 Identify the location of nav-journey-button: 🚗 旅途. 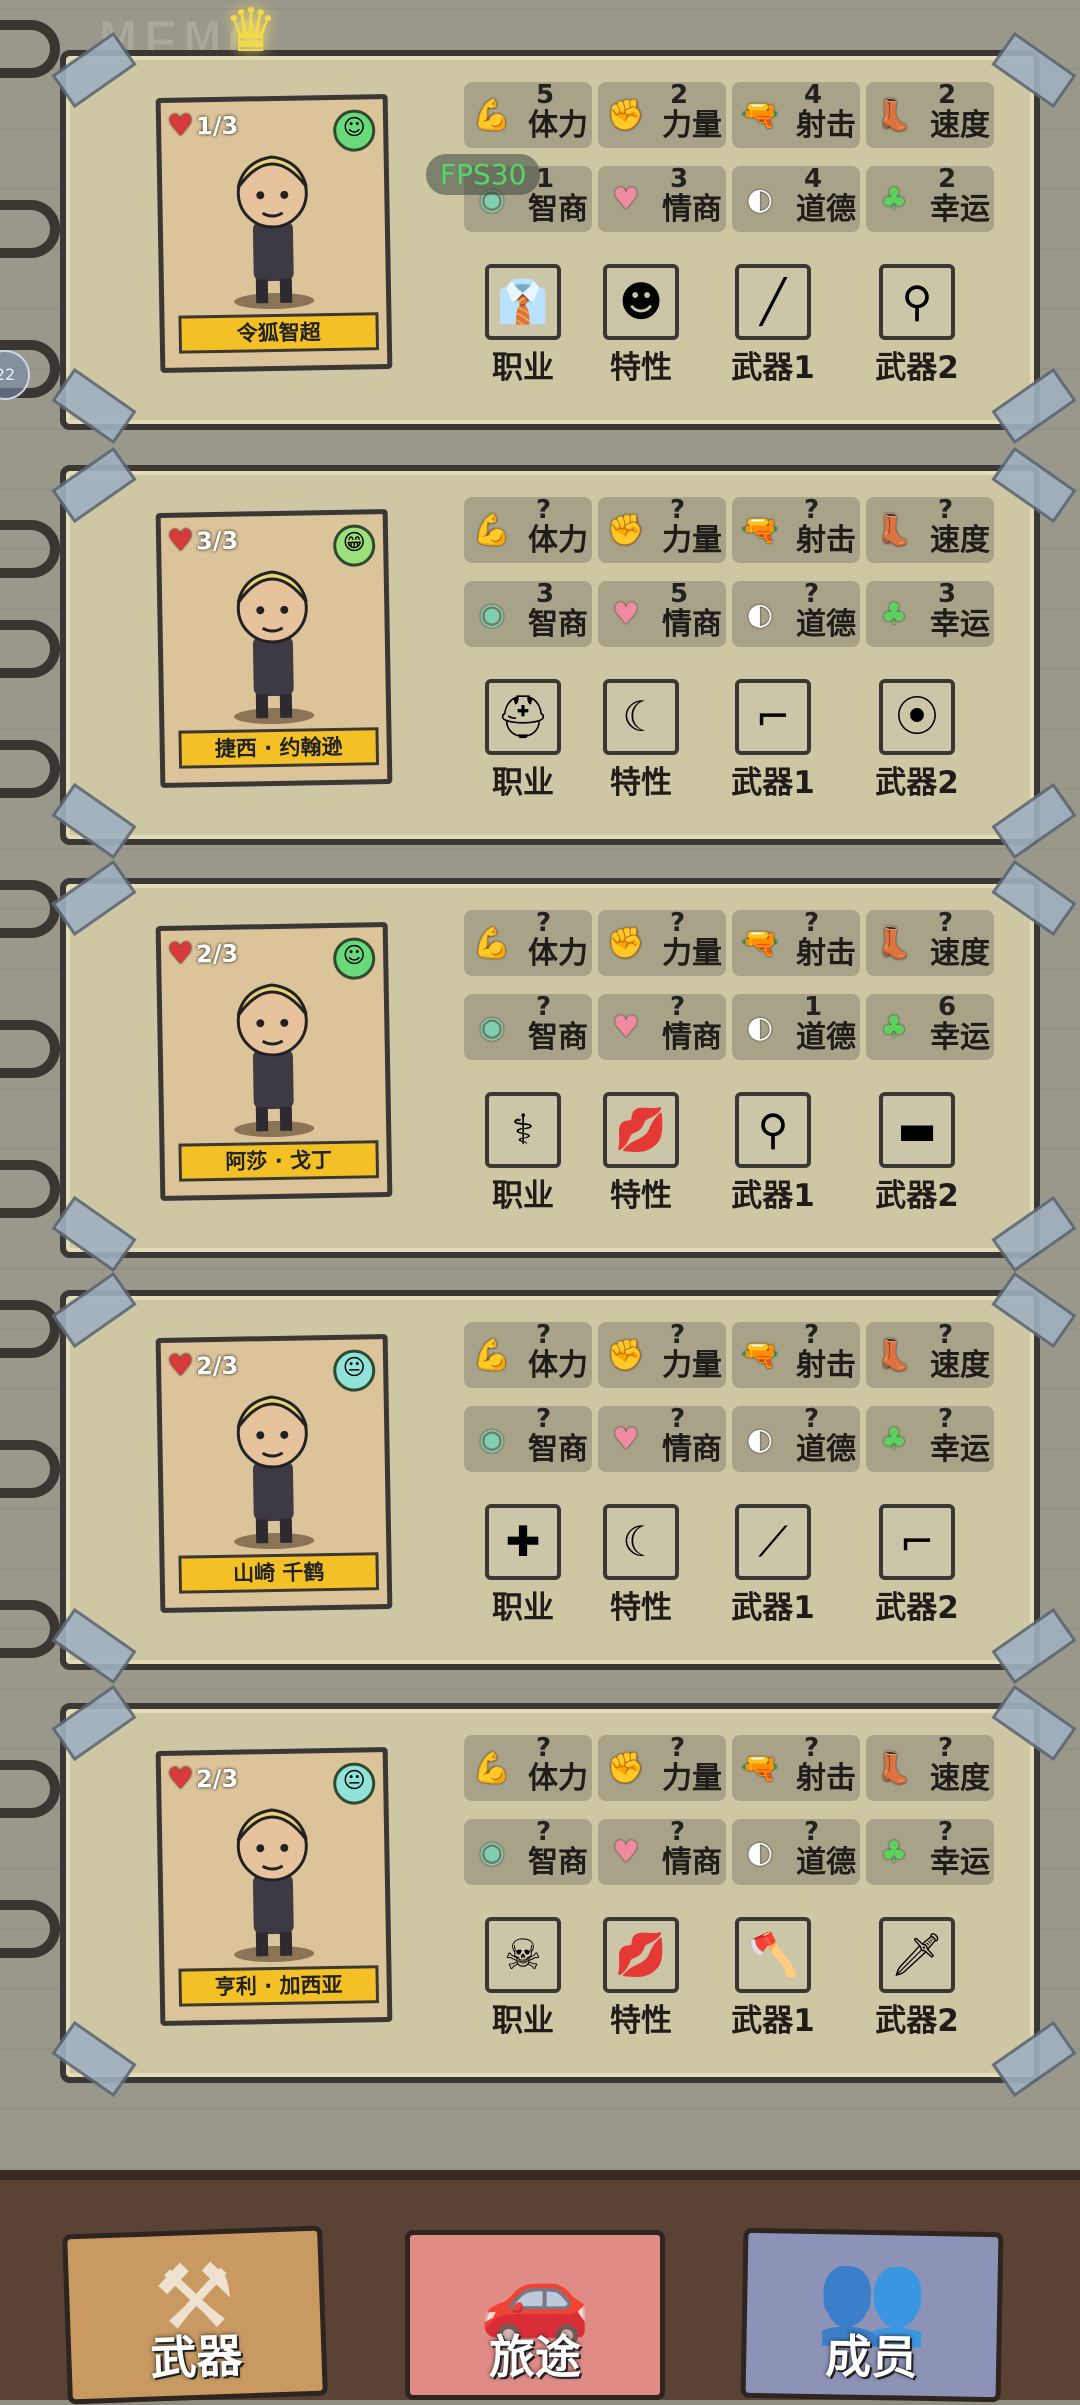
(535, 2315).